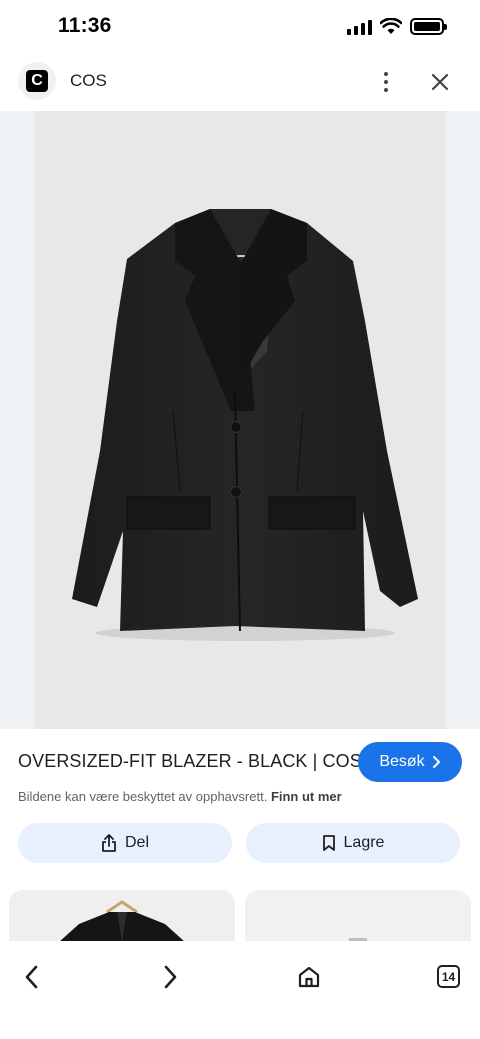 Image resolution: width=480 pixels, height=1039 pixels. Describe the element at coordinates (88, 81) in the screenshot. I see `site-name: COS` at that location.